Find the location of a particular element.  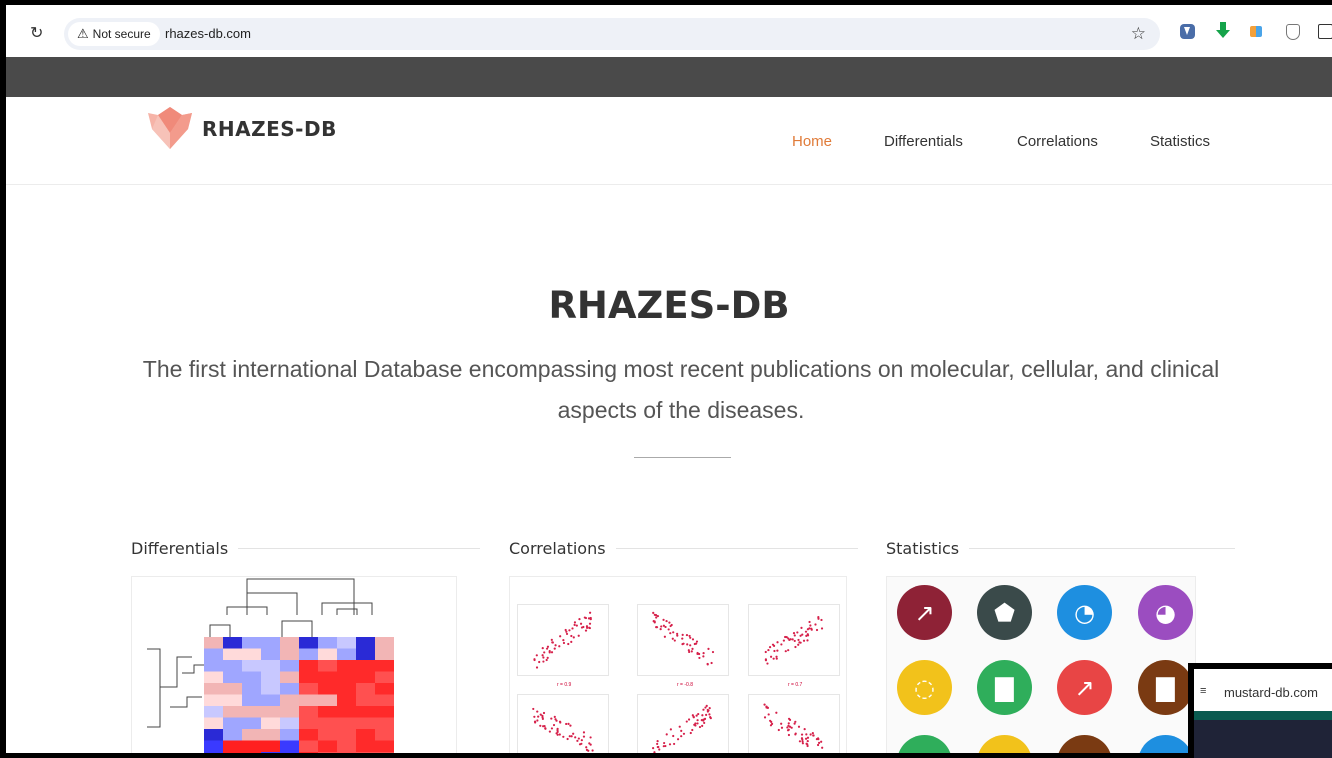

popup-address-bar: ≡ mustard-db.com is located at coordinates (1263, 690).